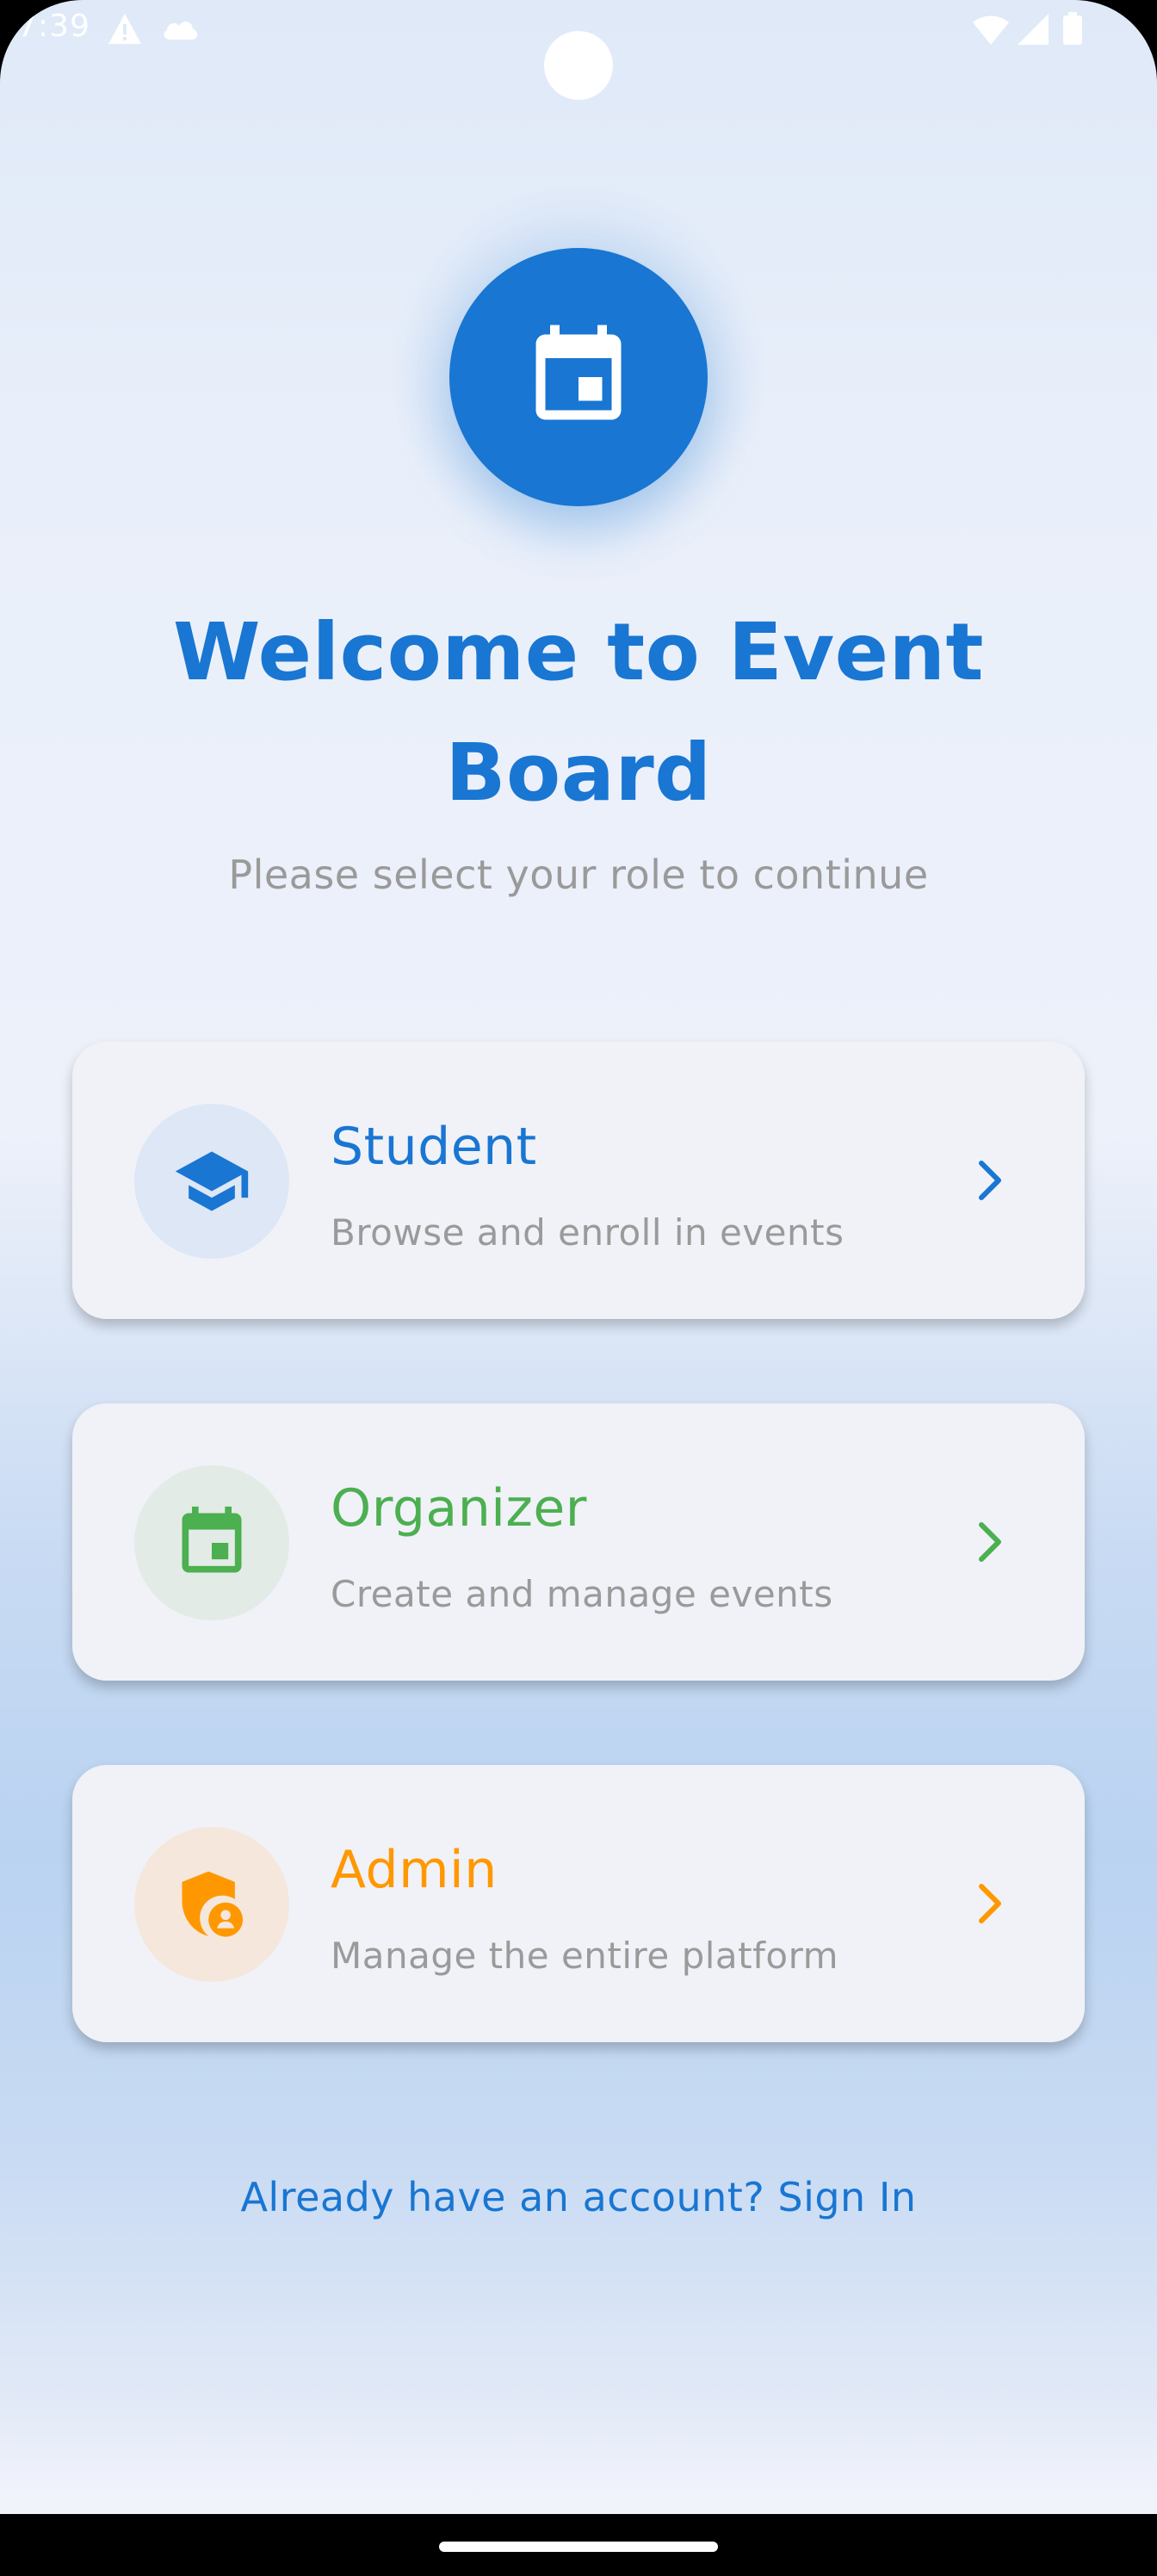  Describe the element at coordinates (434, 1147) in the screenshot. I see `role-title: Student` at that location.